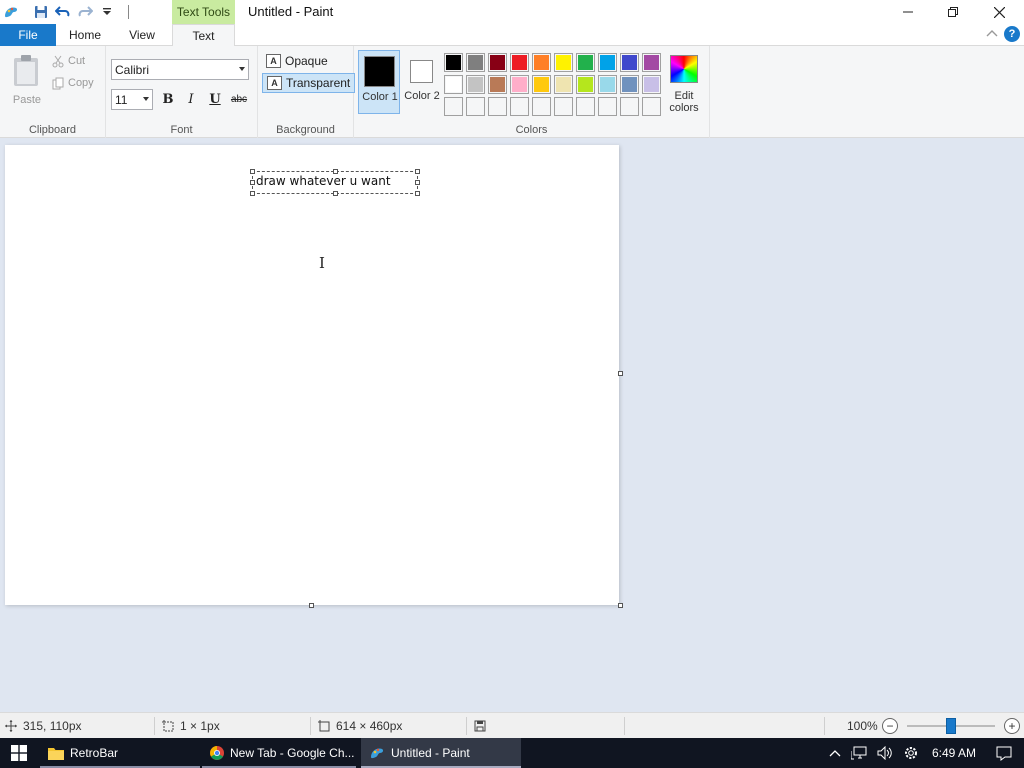 The width and height of the screenshot is (1024, 768). What do you see at coordinates (620, 605) in the screenshot?
I see `canvas-resize-handle-corner` at bounding box center [620, 605].